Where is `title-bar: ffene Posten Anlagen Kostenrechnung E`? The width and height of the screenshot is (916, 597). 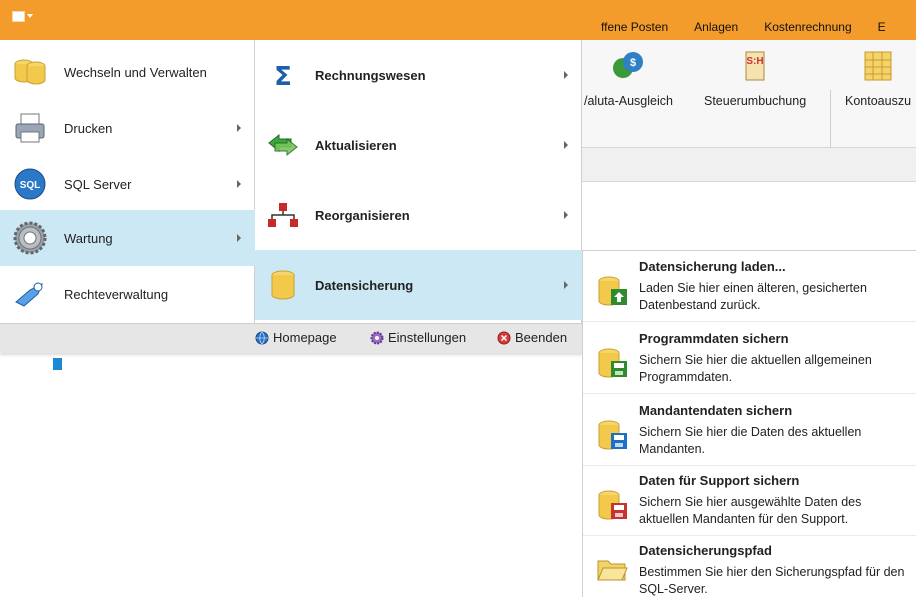 title-bar: ffene Posten Anlagen Kostenrechnung E is located at coordinates (458, 20).